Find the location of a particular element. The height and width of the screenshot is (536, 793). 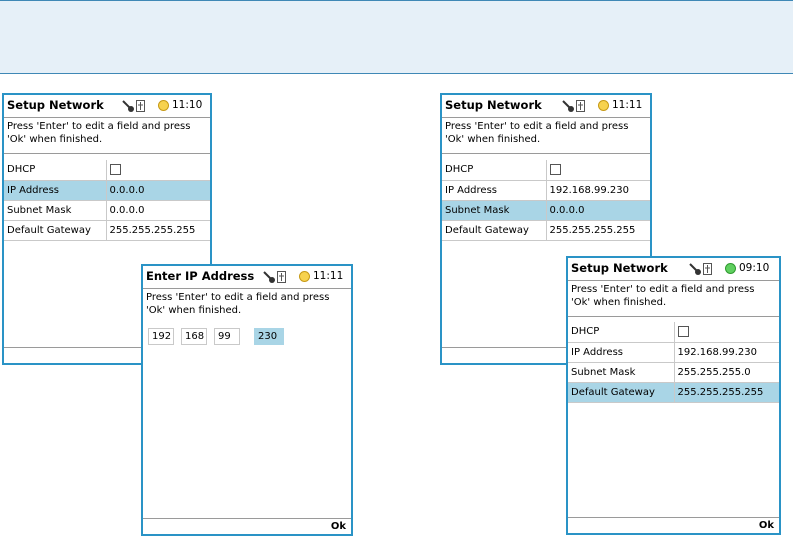

ip-octet-2-field: 168 is located at coordinates (194, 336).